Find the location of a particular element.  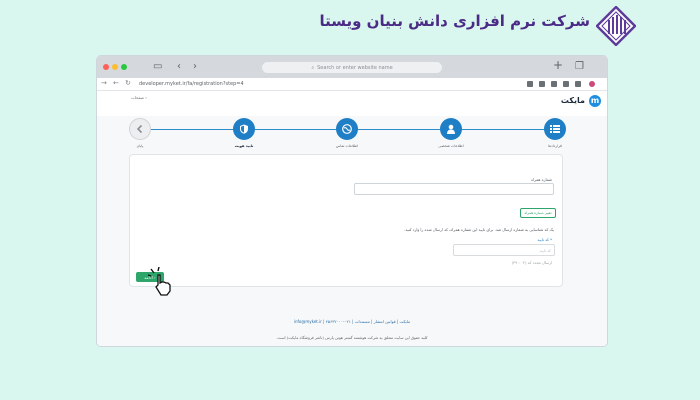

chevron-left-icon is located at coordinates (139, 129).